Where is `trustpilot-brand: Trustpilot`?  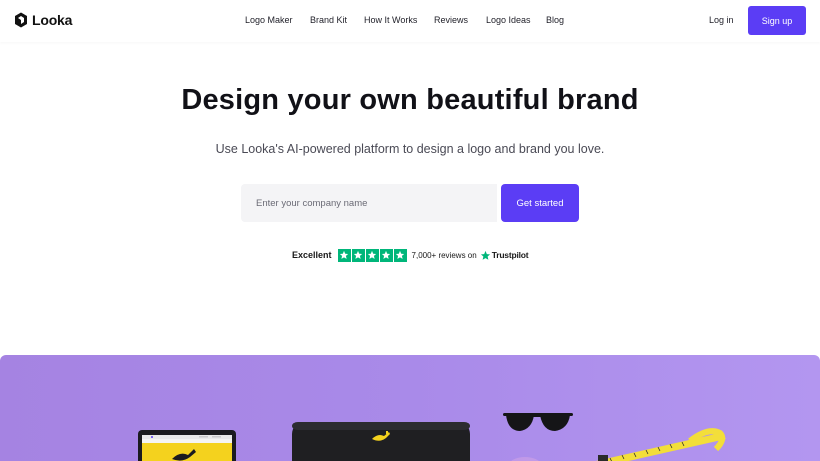 trustpilot-brand: Trustpilot is located at coordinates (510, 255).